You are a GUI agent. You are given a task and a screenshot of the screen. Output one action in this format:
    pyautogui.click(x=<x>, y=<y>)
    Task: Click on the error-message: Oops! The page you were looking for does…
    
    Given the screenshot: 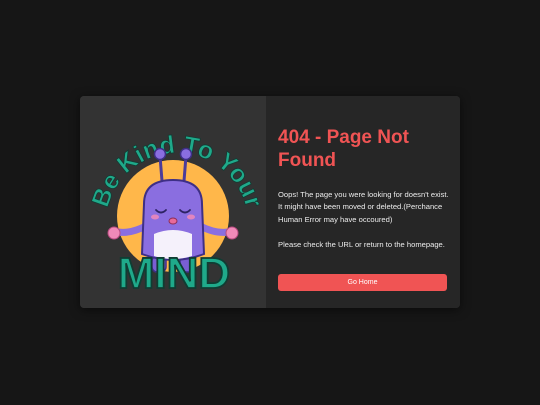 What is the action you would take?
    pyautogui.click(x=364, y=220)
    